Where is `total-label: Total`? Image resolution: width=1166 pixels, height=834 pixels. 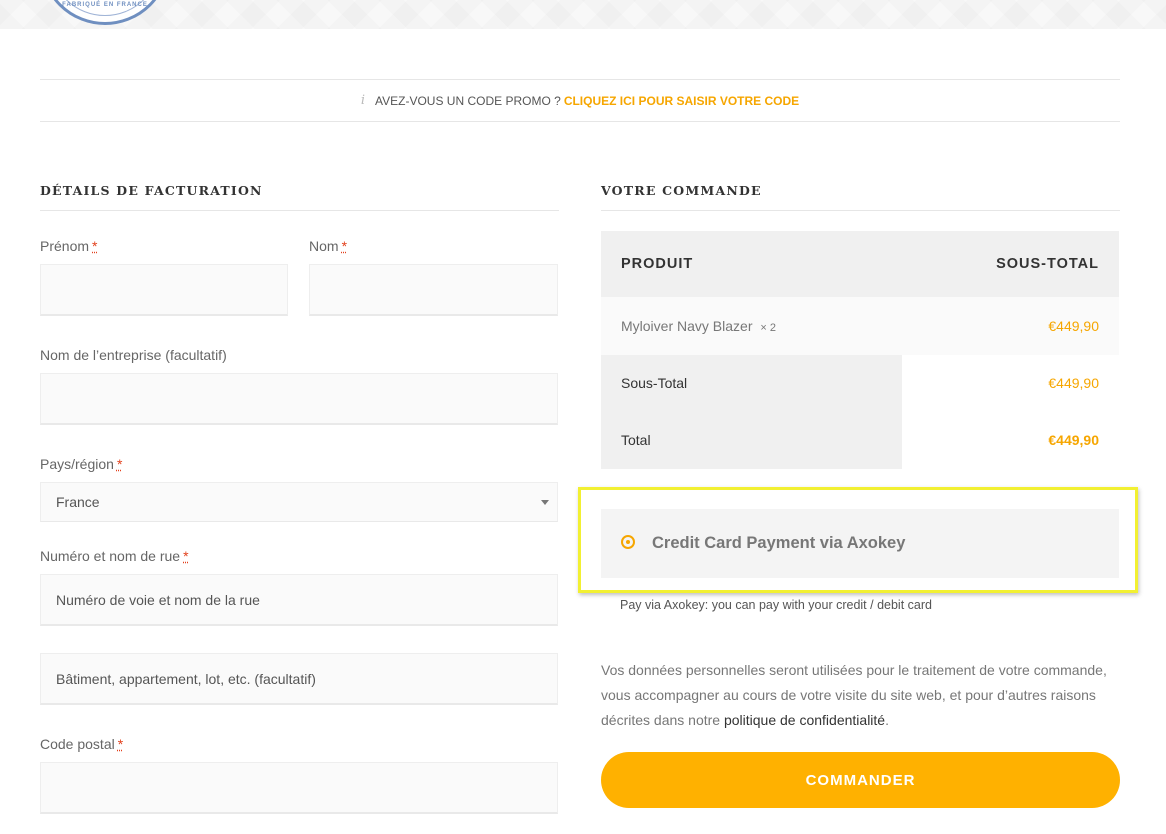
total-label: Total is located at coordinates (636, 440).